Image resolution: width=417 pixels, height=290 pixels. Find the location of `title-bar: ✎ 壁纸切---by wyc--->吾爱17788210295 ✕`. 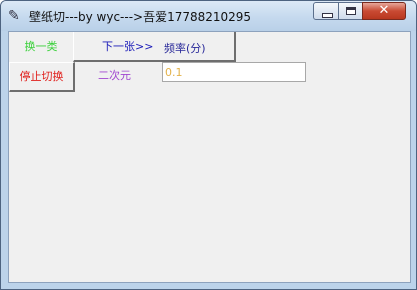

title-bar: ✎ 壁纸切---by wyc--->吾爱17788210295 ✕ is located at coordinates (208, 16).